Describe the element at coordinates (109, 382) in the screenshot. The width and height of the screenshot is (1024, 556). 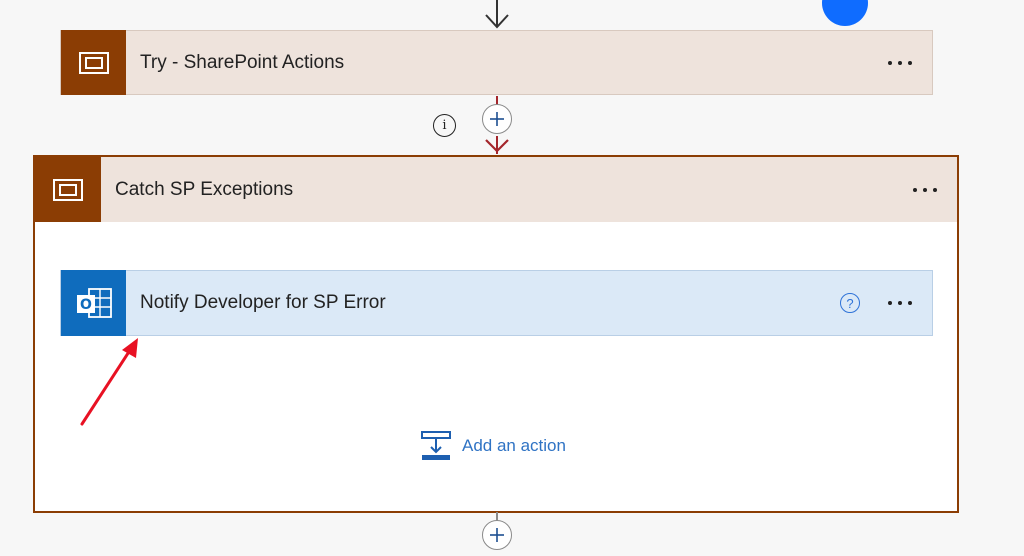
I see `annotation-arrow-icon` at that location.